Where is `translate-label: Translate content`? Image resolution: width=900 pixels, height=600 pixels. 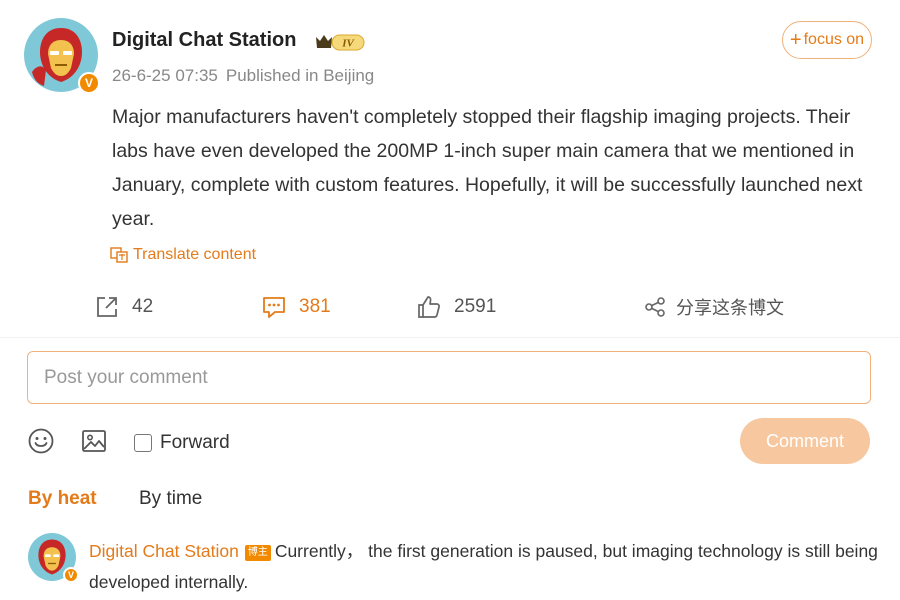
translate-label: Translate content is located at coordinates (195, 254).